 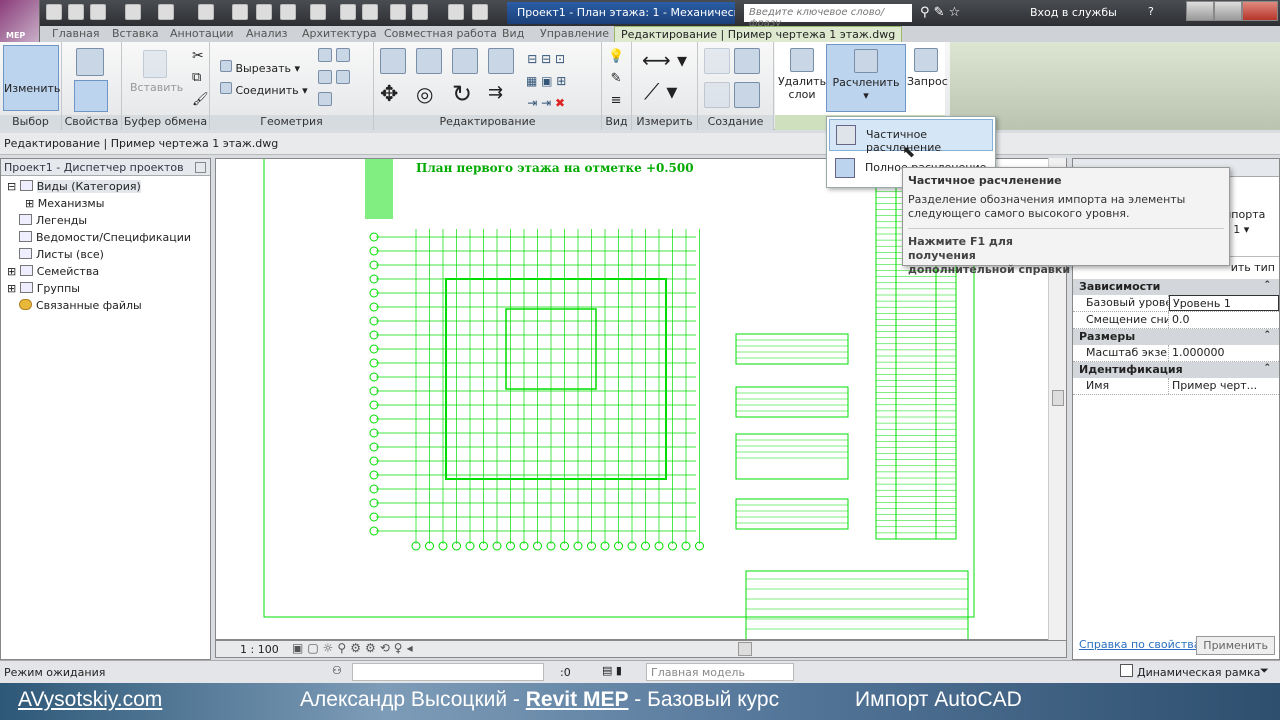 I want to click on close-button, so click(x=1260, y=11).